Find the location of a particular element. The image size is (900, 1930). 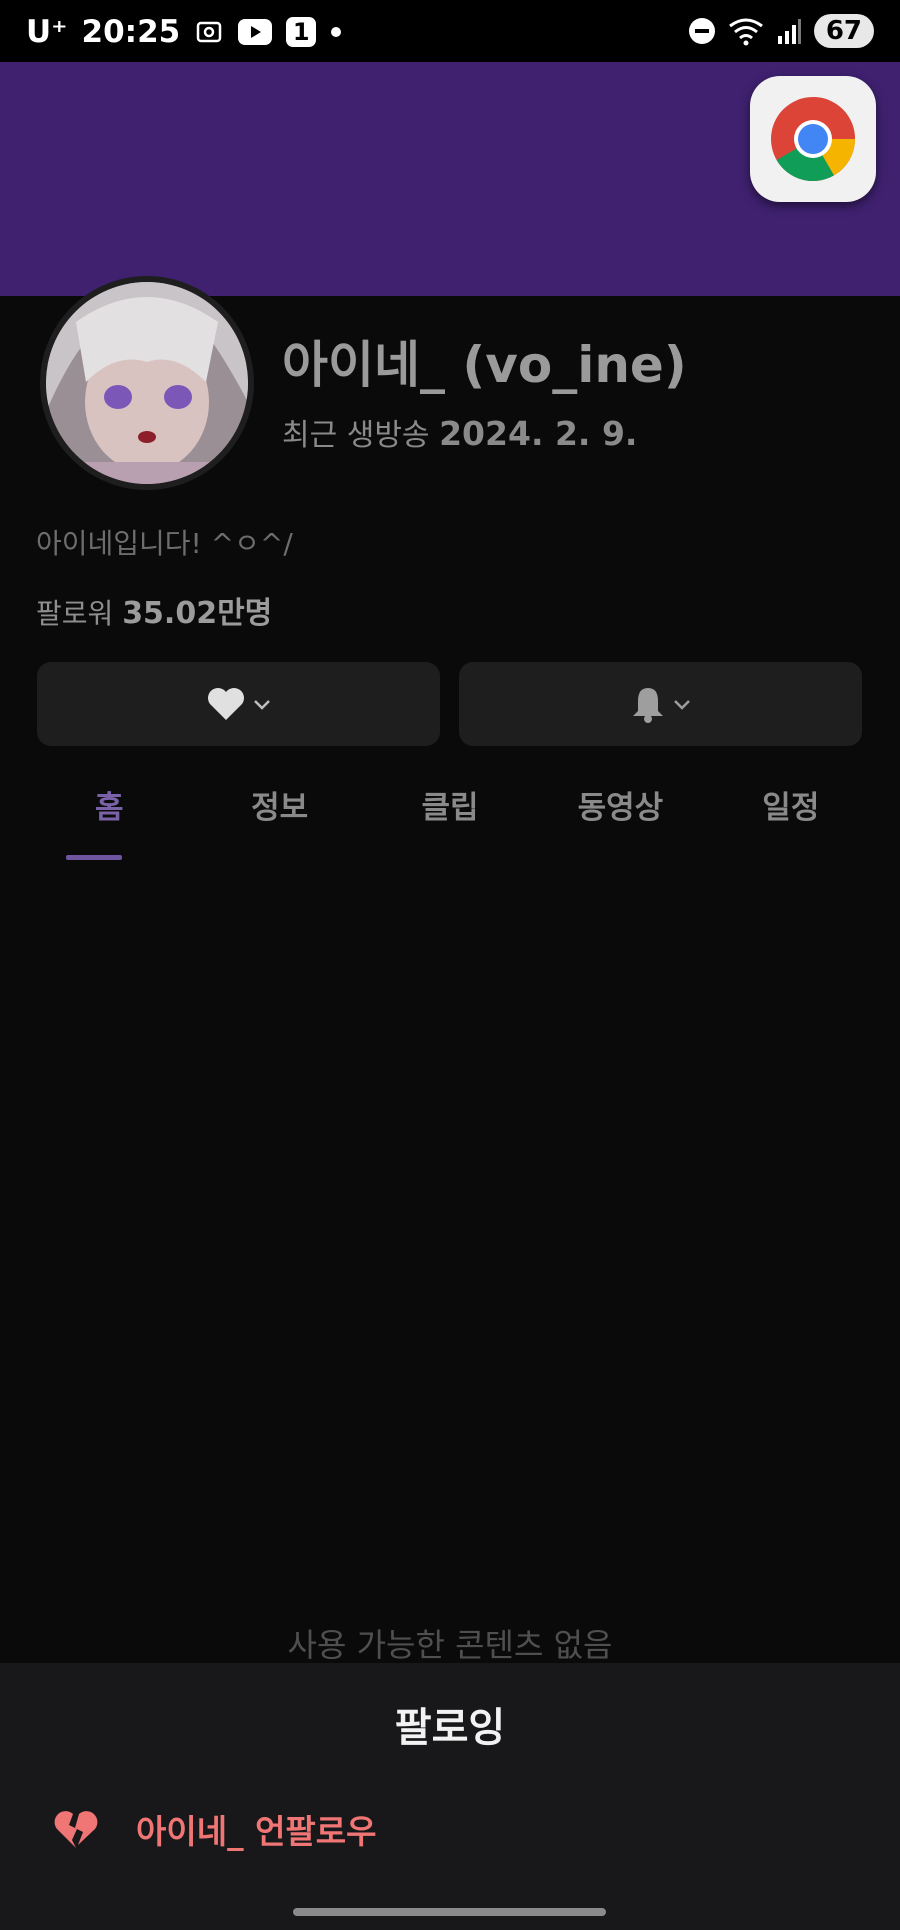

last-live-label: 최근 생방송 is located at coordinates (356, 435).